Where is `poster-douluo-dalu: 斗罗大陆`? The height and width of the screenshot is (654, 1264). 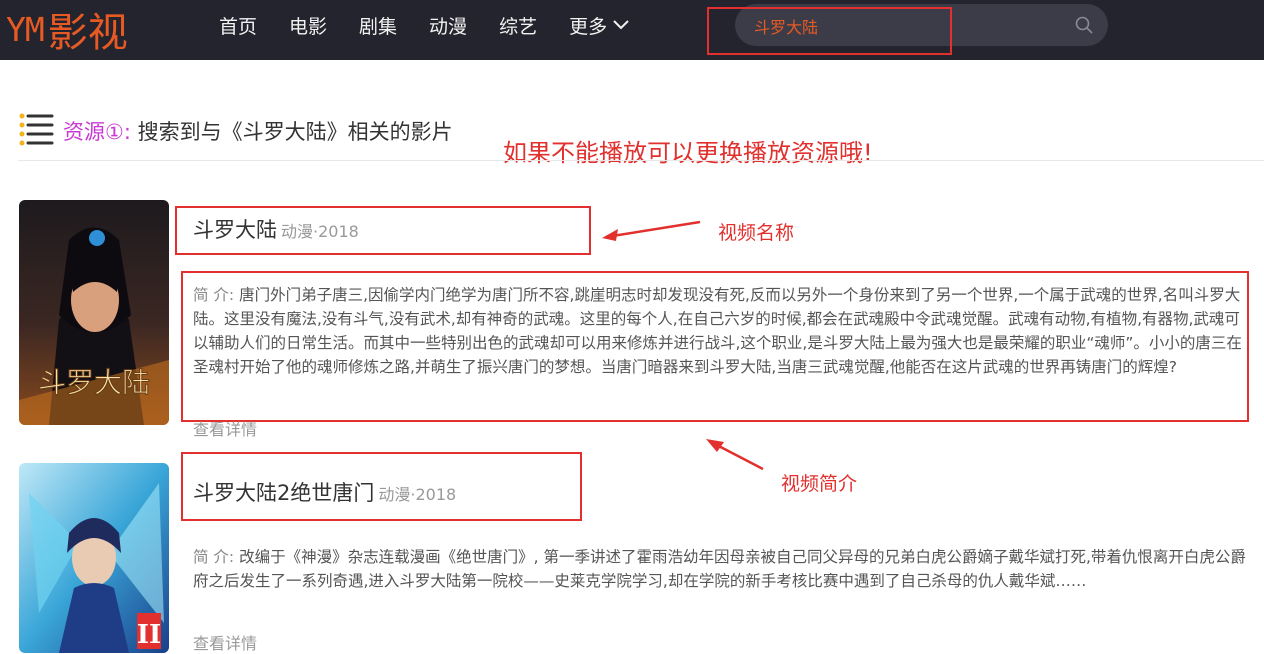 poster-douluo-dalu: 斗罗大陆 is located at coordinates (94, 312).